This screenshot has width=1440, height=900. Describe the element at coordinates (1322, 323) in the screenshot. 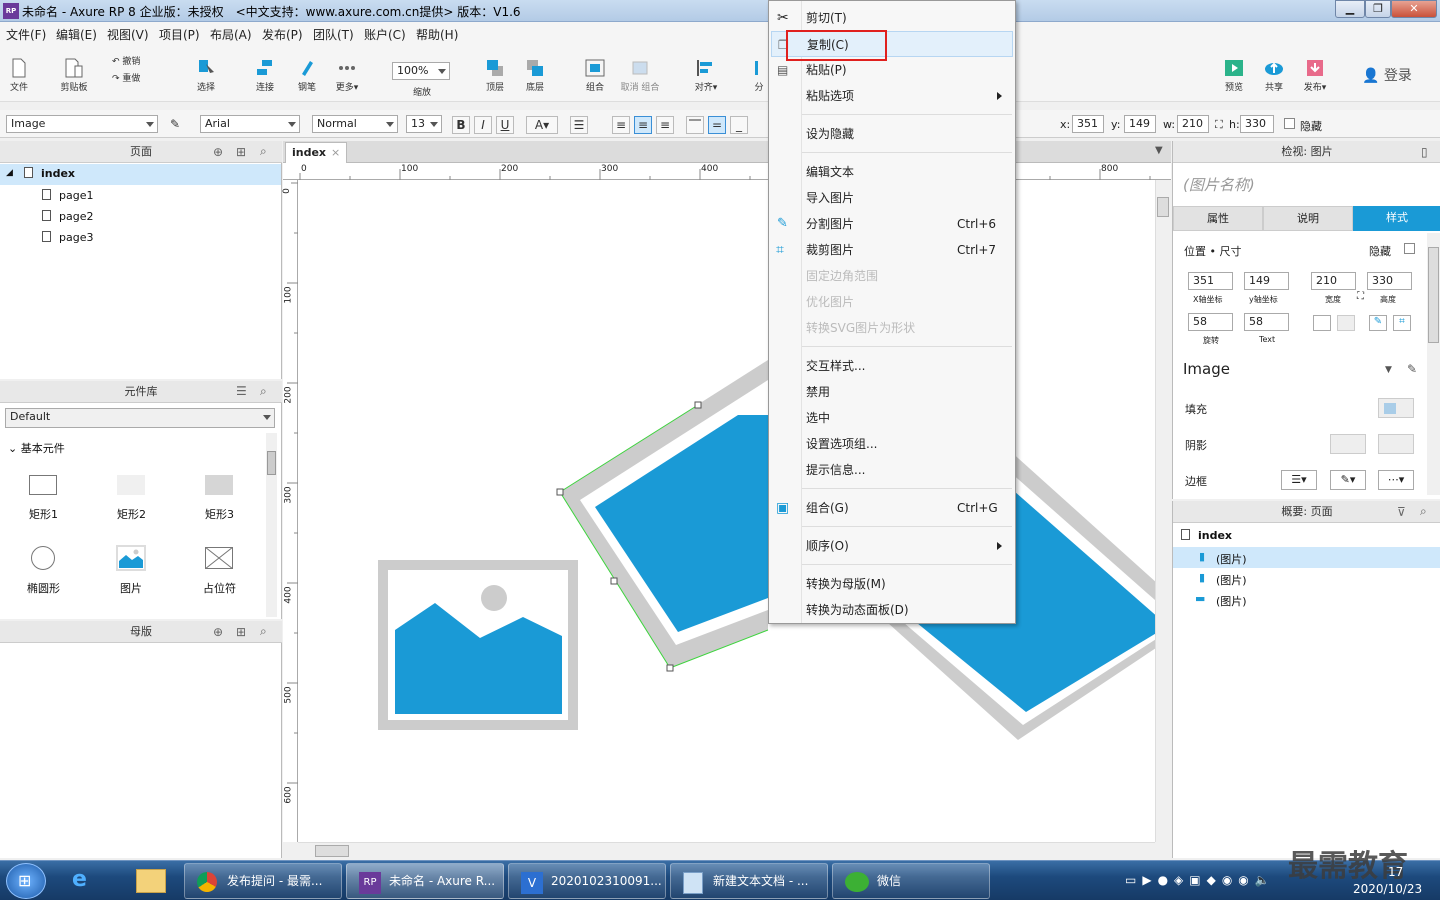

I see `fit-icon` at that location.